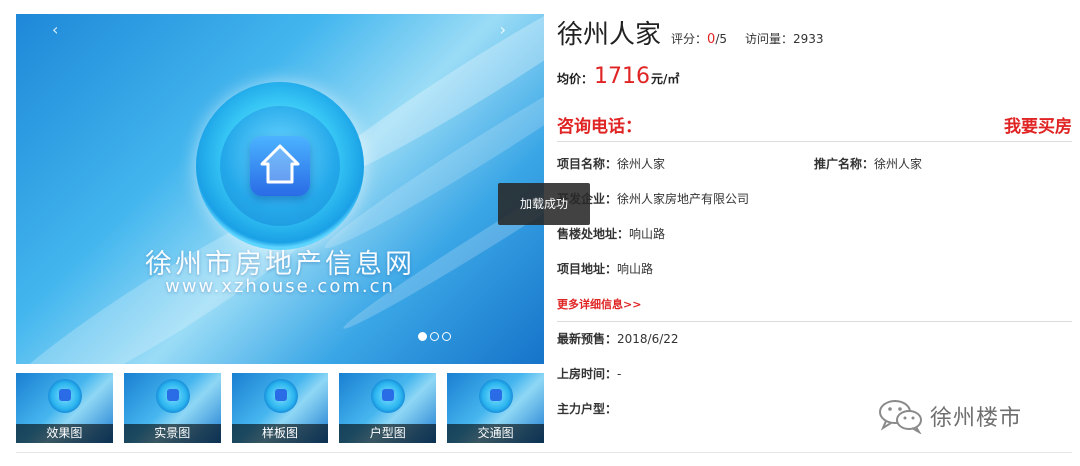 Image resolution: width=1080 pixels, height=466 pixels. What do you see at coordinates (814, 234) in the screenshot?
I see `detail-row: 售楼处地址：响山路` at bounding box center [814, 234].